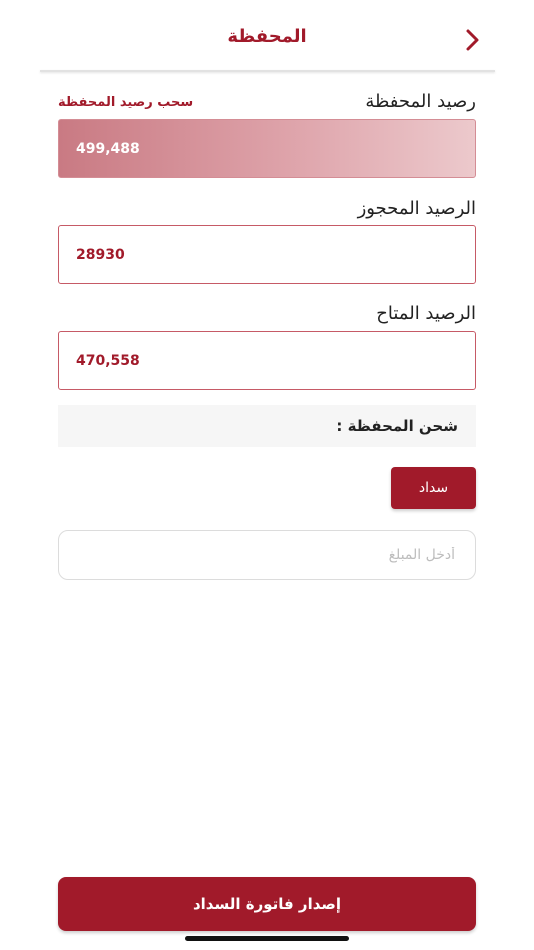  Describe the element at coordinates (100, 254) in the screenshot. I see `reserved-balance-value: 28930` at that location.